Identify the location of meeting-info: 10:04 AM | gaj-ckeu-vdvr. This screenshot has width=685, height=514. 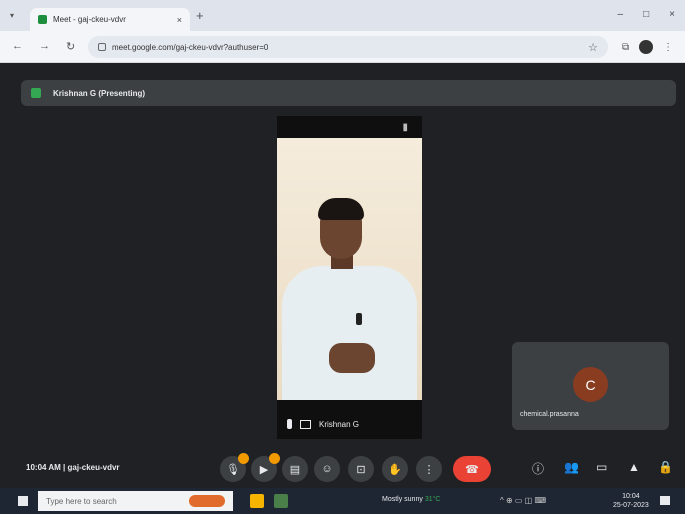
(73, 467).